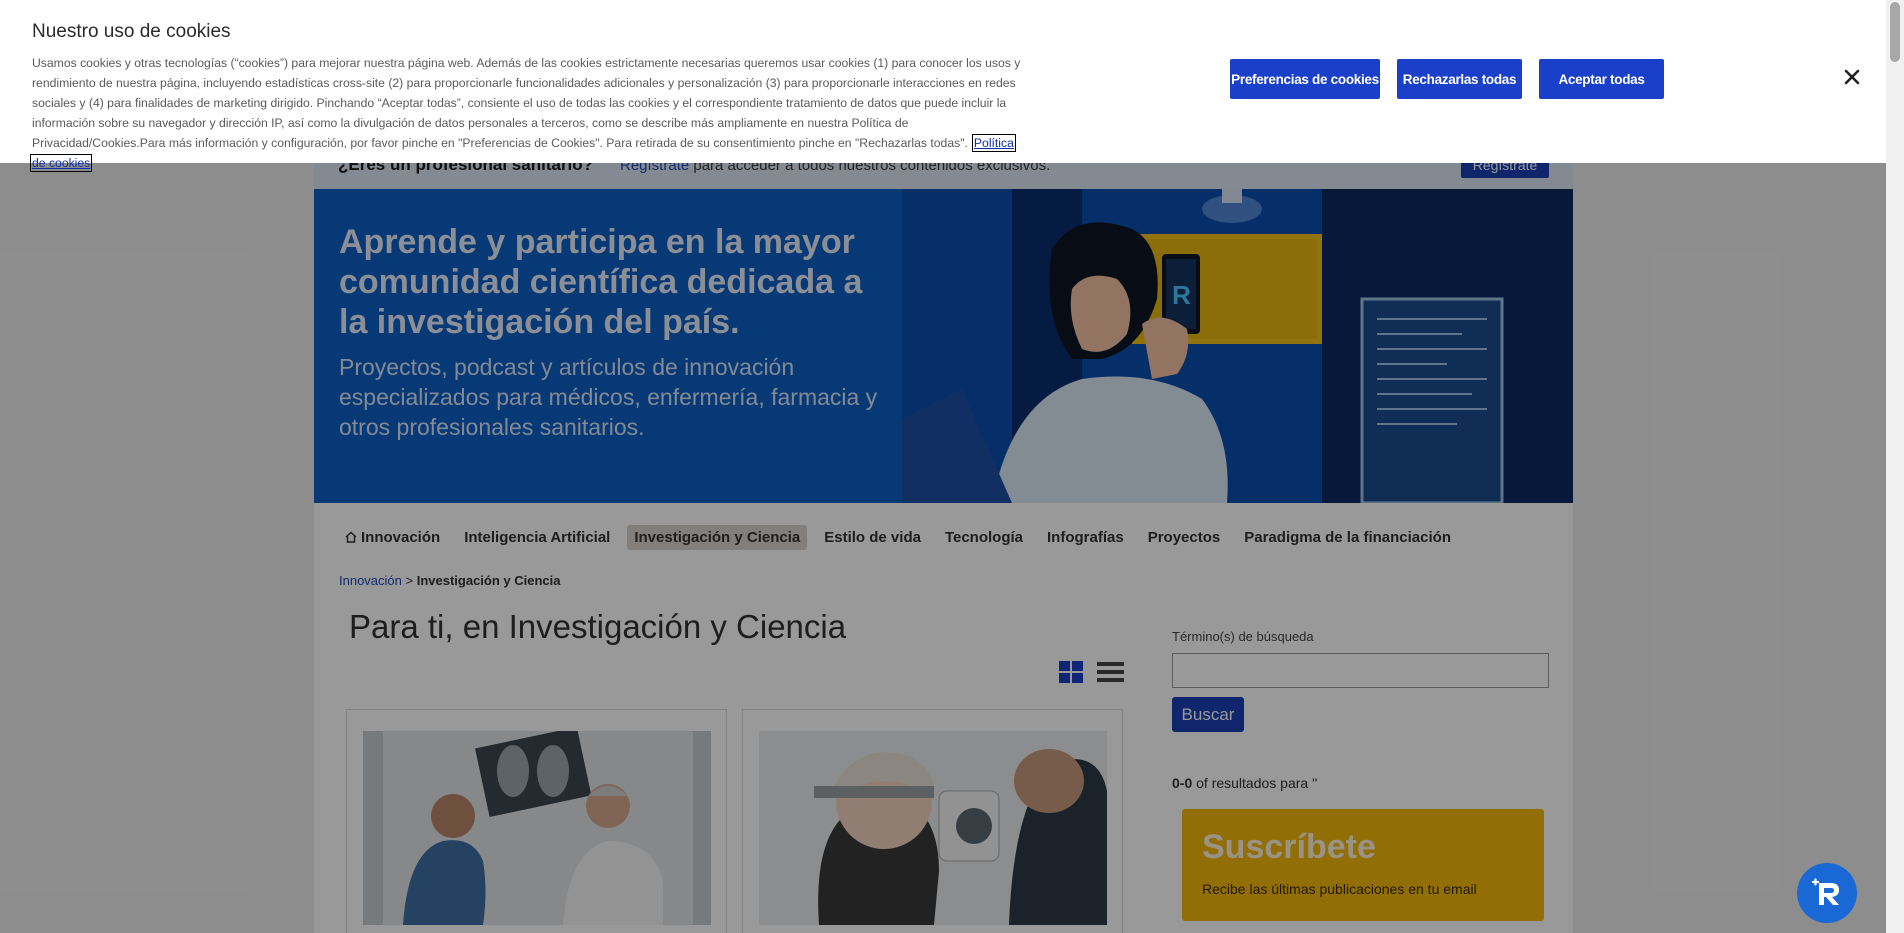  I want to click on close-icon, so click(1852, 77).